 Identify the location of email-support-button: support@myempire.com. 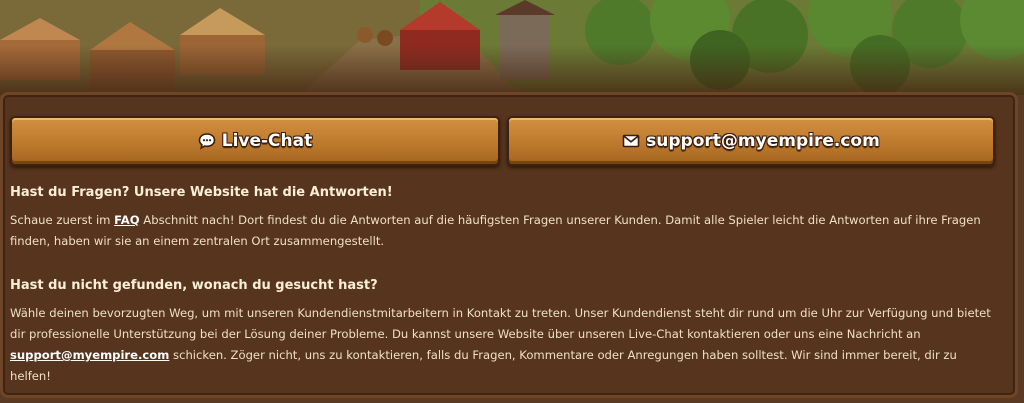
(751, 141).